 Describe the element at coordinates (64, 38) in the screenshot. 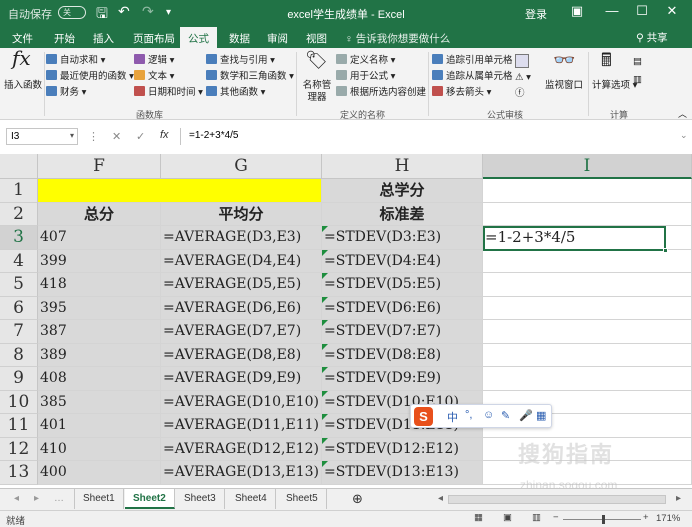

I see `tab-home: 开始` at that location.